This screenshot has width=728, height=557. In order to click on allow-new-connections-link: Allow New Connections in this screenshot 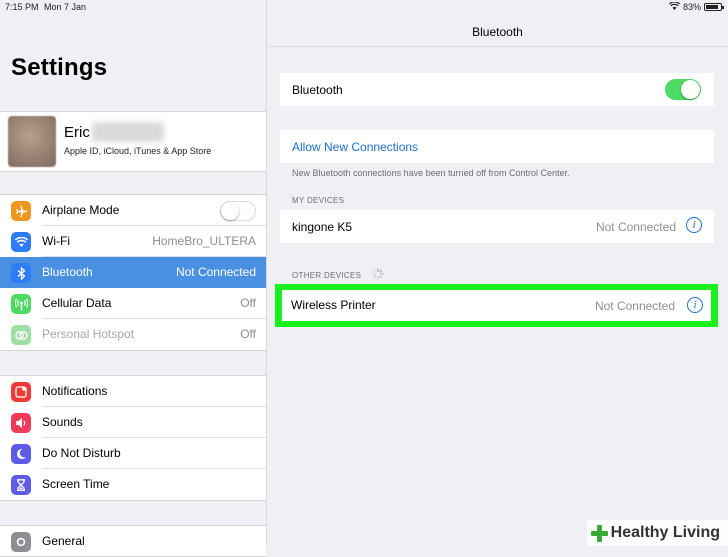, I will do `click(355, 147)`.